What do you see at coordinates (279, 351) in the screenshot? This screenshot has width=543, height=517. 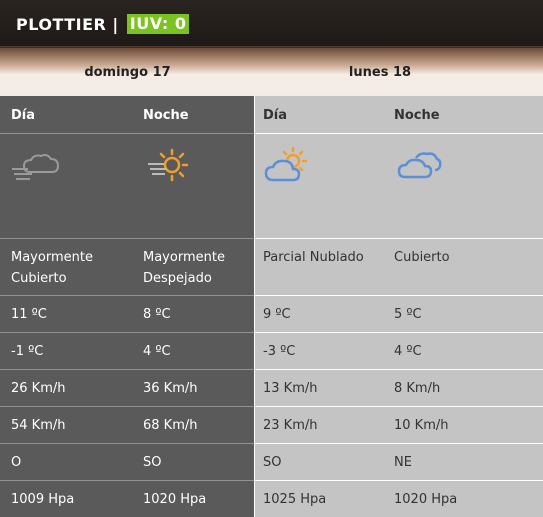 I see `temp-min-value: -3 ºC` at bounding box center [279, 351].